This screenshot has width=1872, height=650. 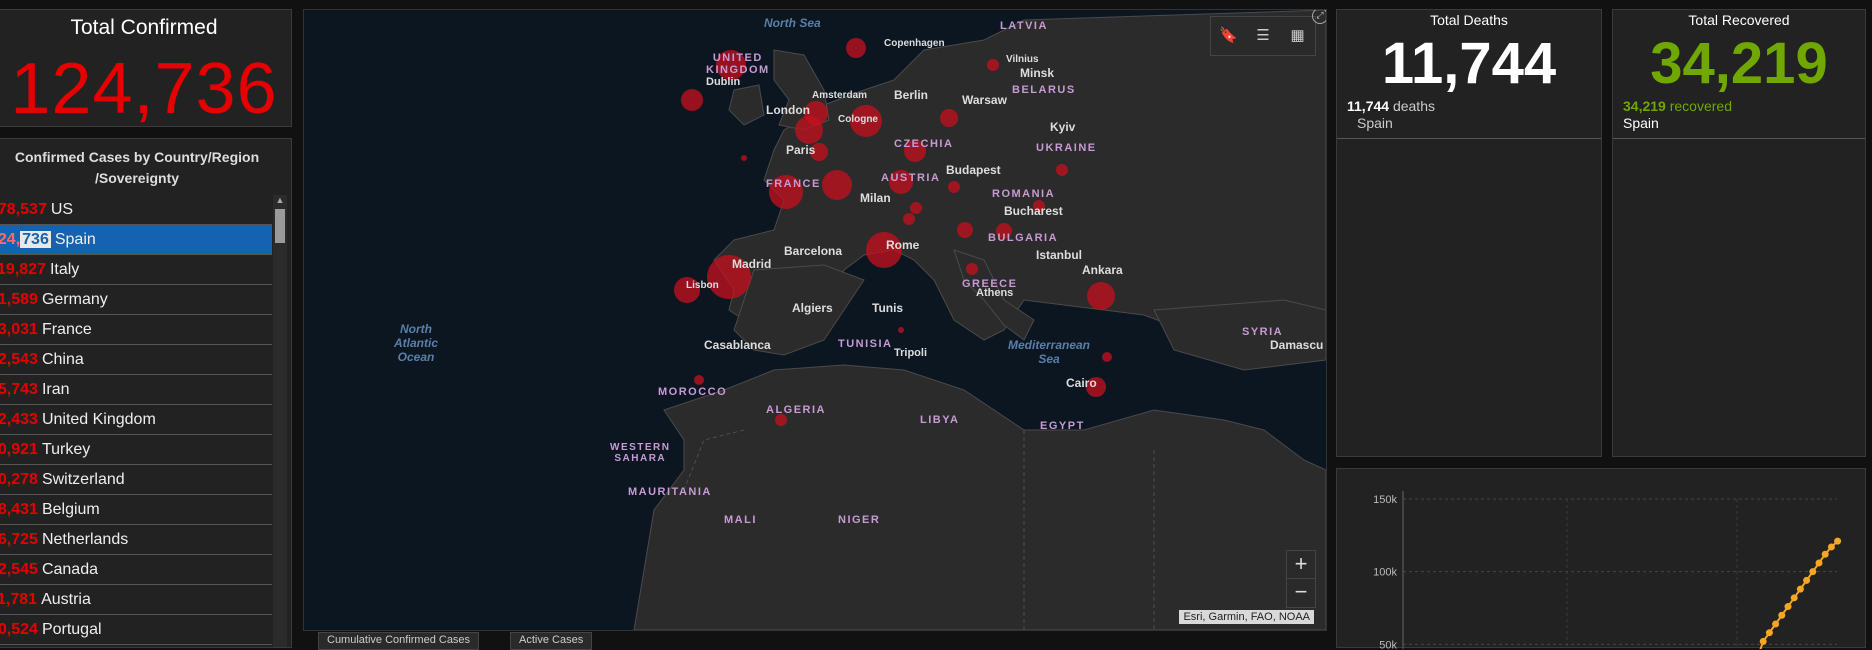 What do you see at coordinates (973, 170) in the screenshot?
I see `label-budapest: Budapest` at bounding box center [973, 170].